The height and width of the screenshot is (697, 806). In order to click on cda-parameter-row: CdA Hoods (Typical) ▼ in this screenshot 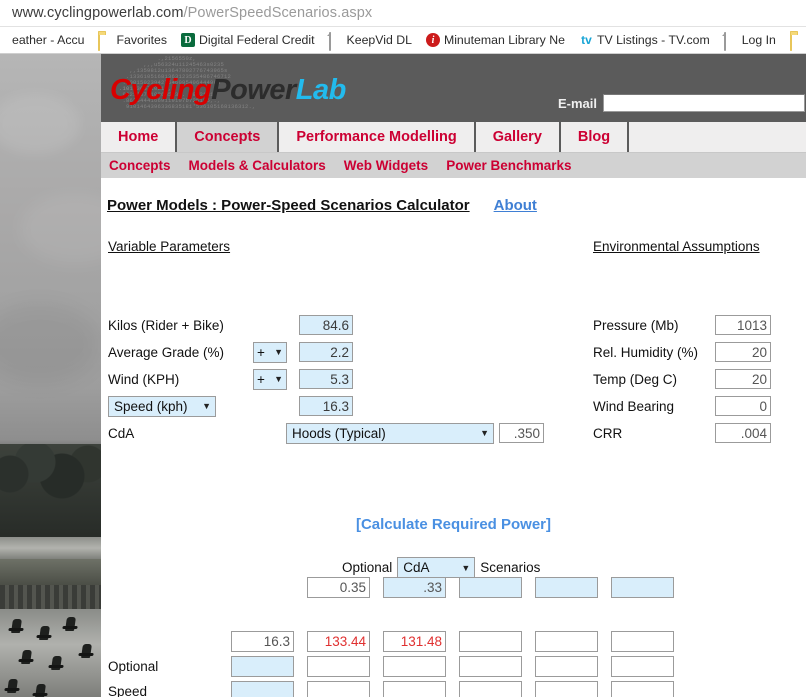, I will do `click(326, 433)`.